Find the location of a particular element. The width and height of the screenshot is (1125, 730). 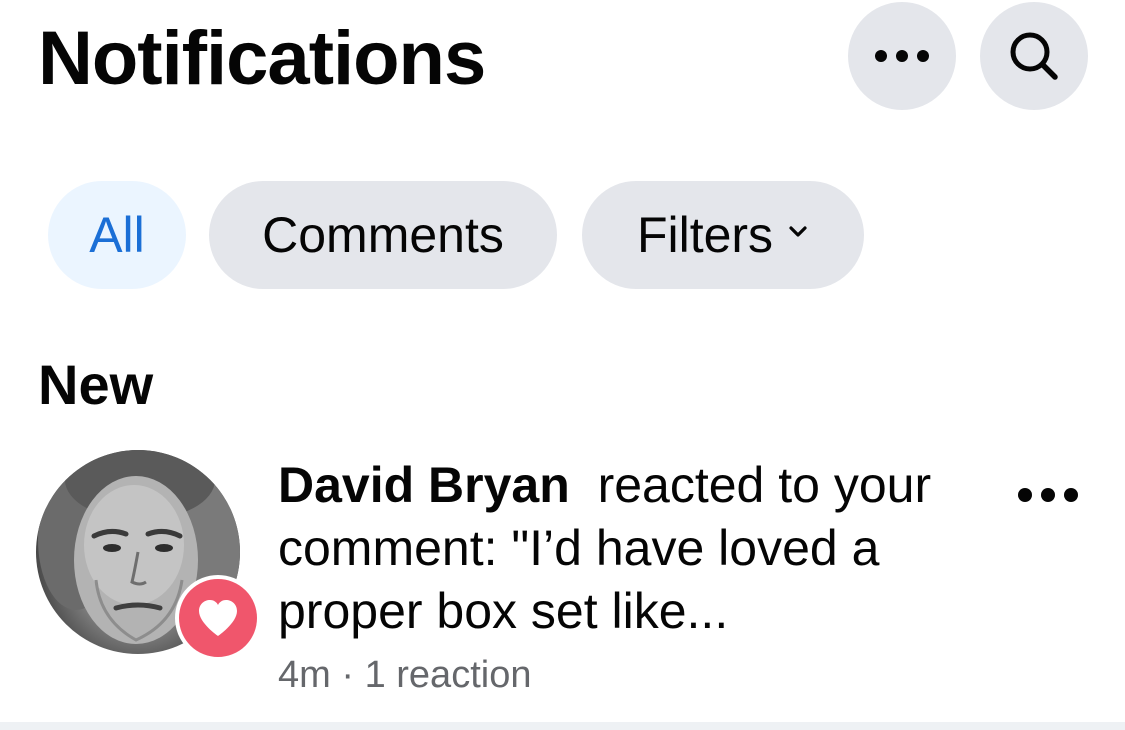

notification-reaction-count: 1 reaction is located at coordinates (448, 675).